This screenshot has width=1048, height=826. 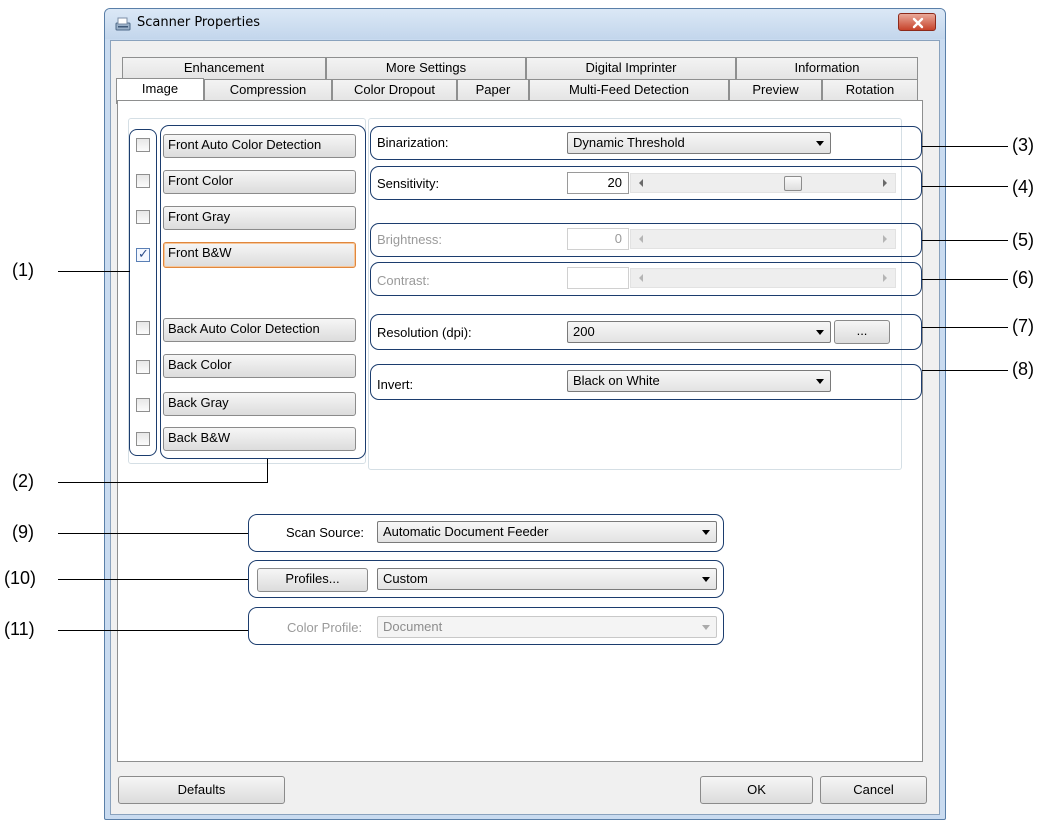 I want to click on ok-button: OK, so click(x=756, y=790).